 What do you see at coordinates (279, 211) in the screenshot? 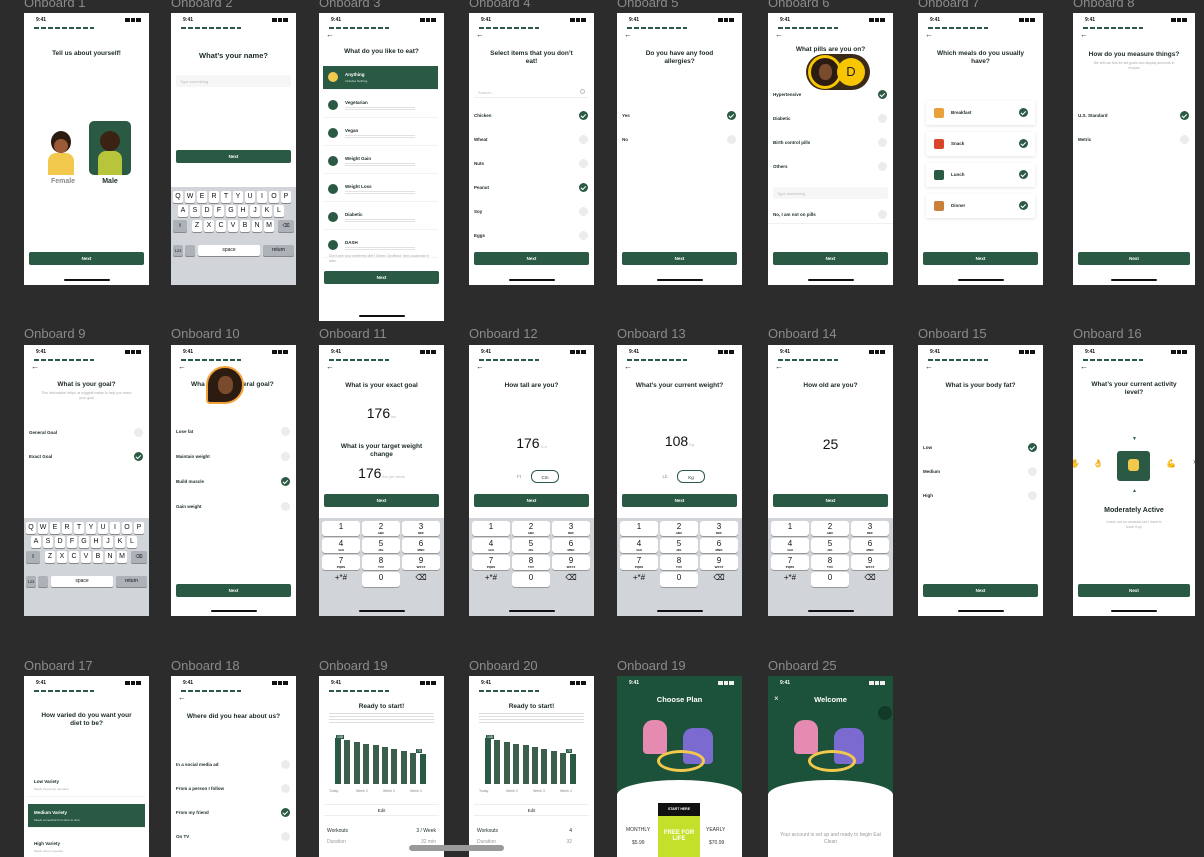
I see `key-l: L` at bounding box center [279, 211].